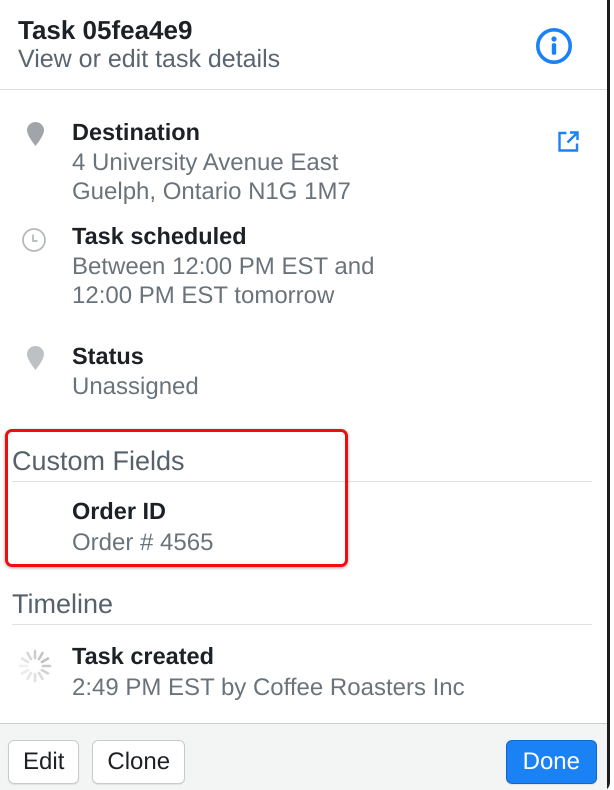 The width and height of the screenshot is (614, 790). I want to click on detail-value: Between 12:00 PM EST and 12:00 PM EST tomorrow, so click(224, 281).